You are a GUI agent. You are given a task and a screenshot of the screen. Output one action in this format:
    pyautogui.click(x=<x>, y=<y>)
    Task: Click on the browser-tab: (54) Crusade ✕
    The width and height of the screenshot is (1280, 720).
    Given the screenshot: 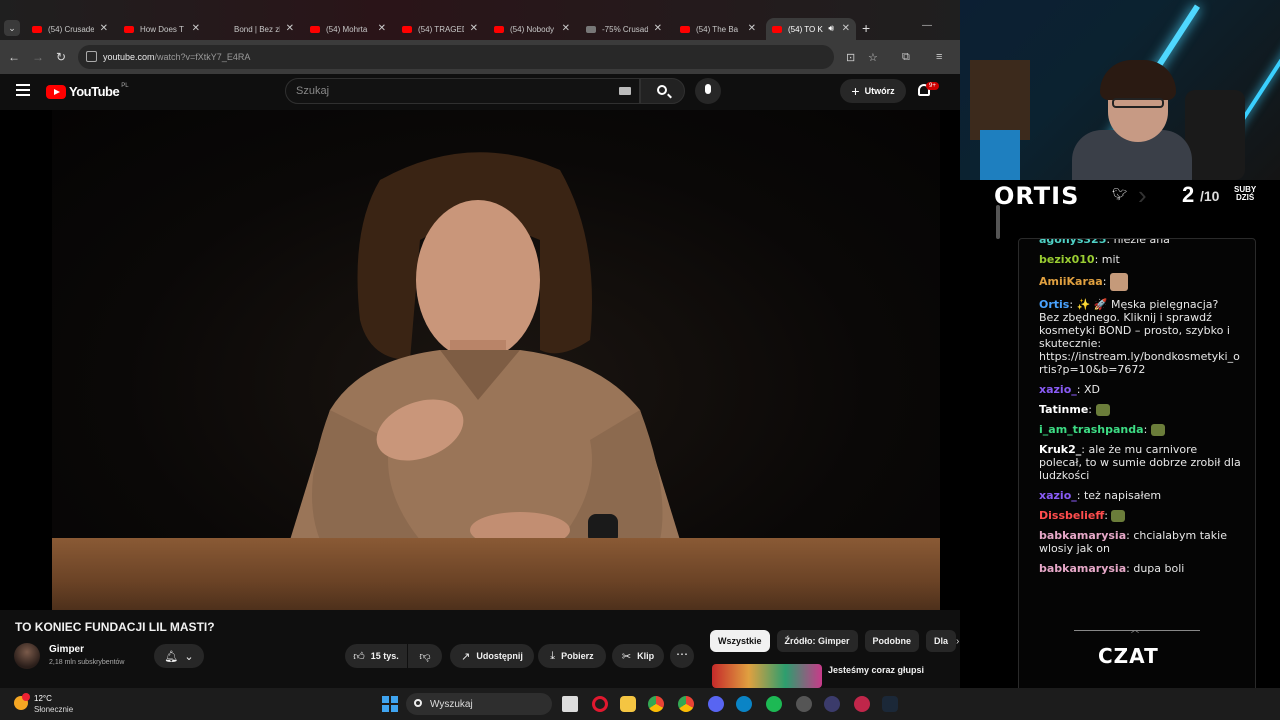 What is the action you would take?
    pyautogui.click(x=70, y=29)
    